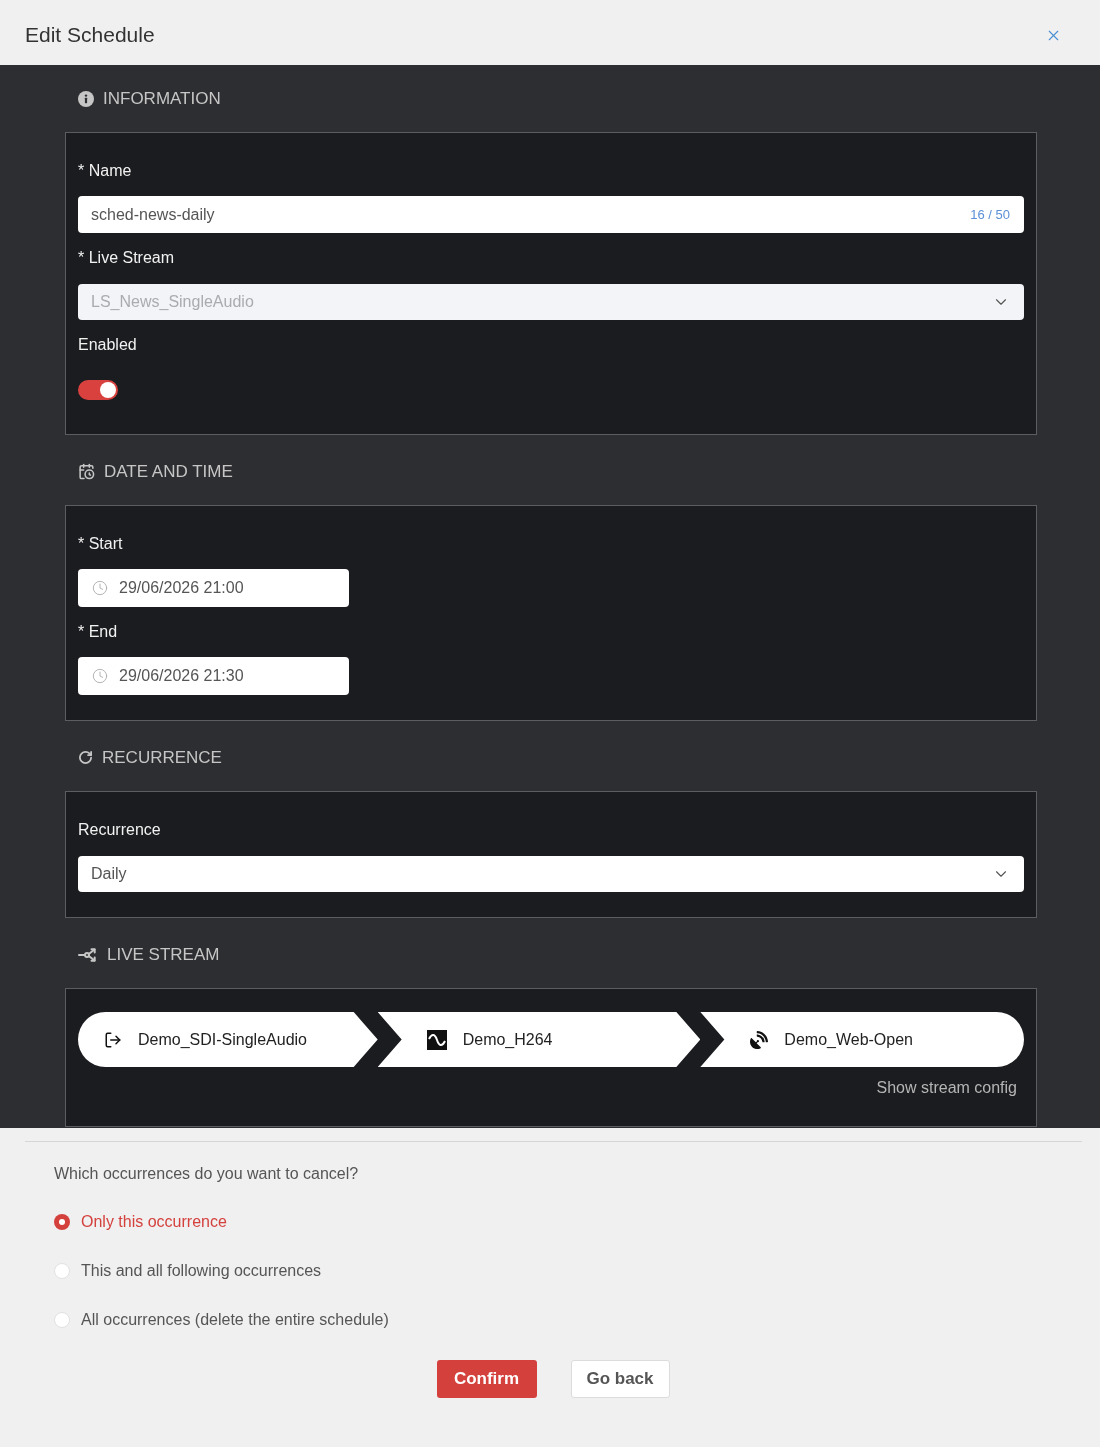 This screenshot has height=1447, width=1100. I want to click on go-back-button: Go back, so click(620, 1379).